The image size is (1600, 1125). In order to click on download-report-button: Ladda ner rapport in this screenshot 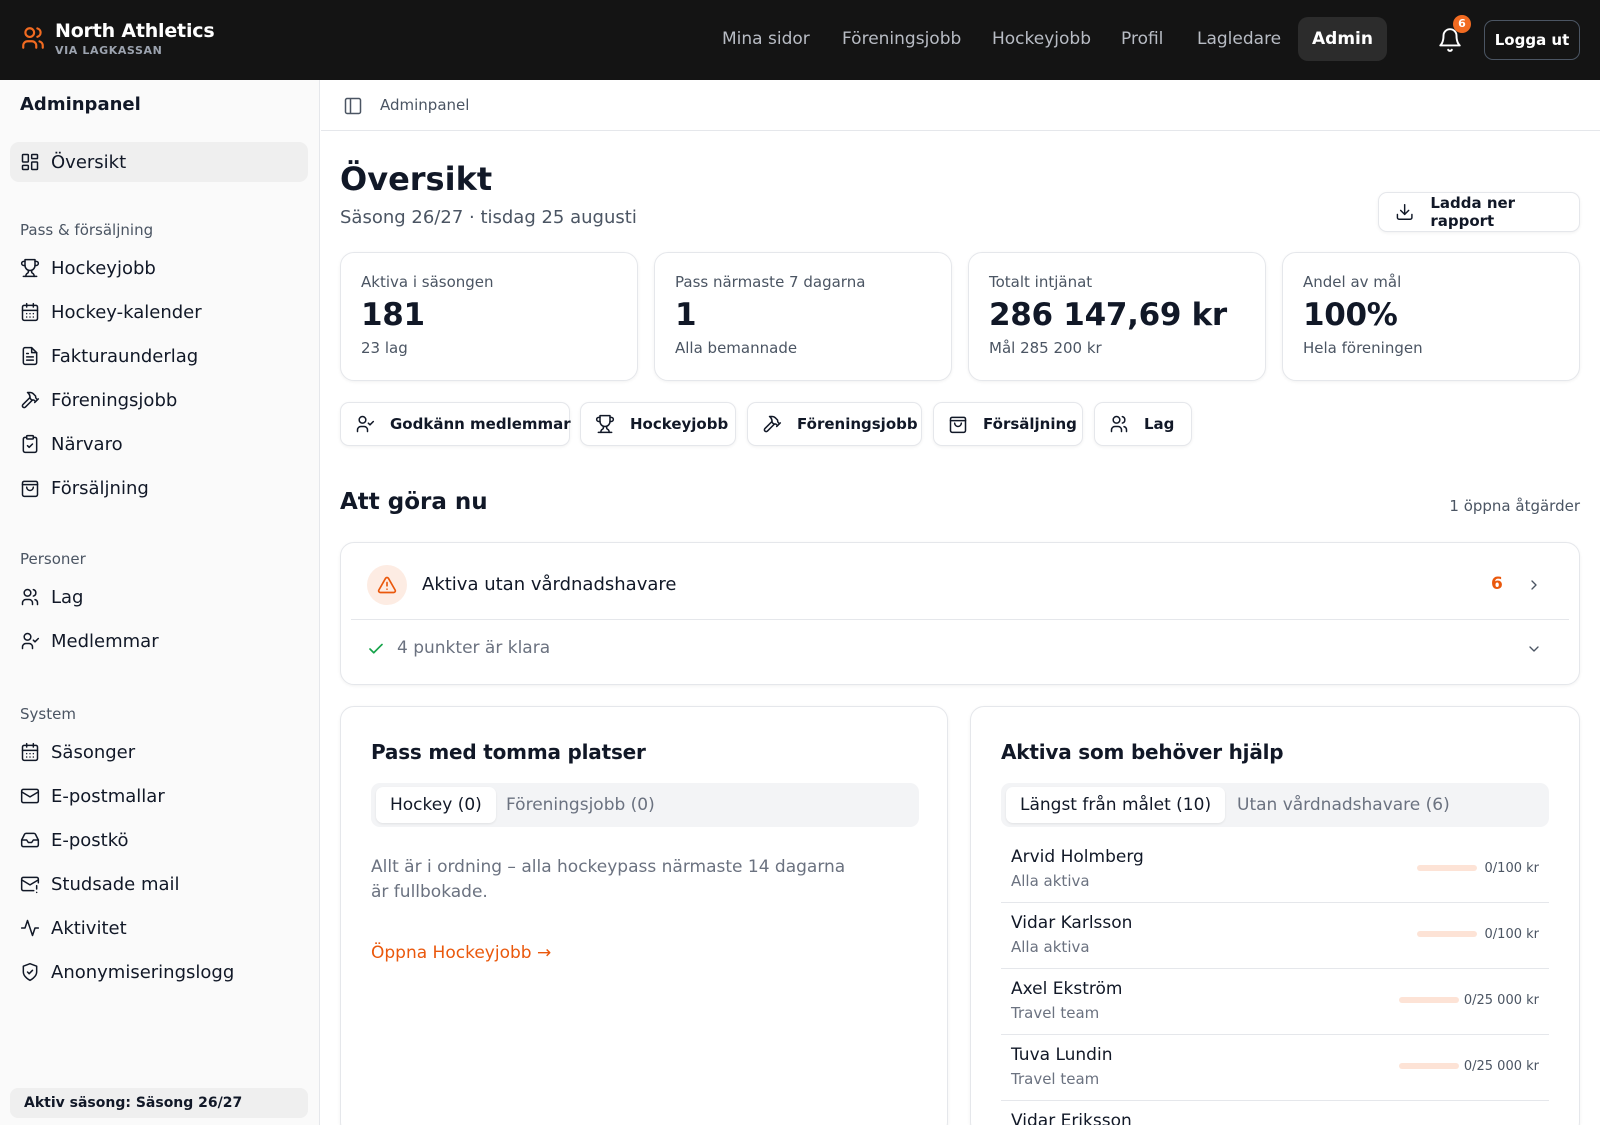, I will do `click(1479, 212)`.